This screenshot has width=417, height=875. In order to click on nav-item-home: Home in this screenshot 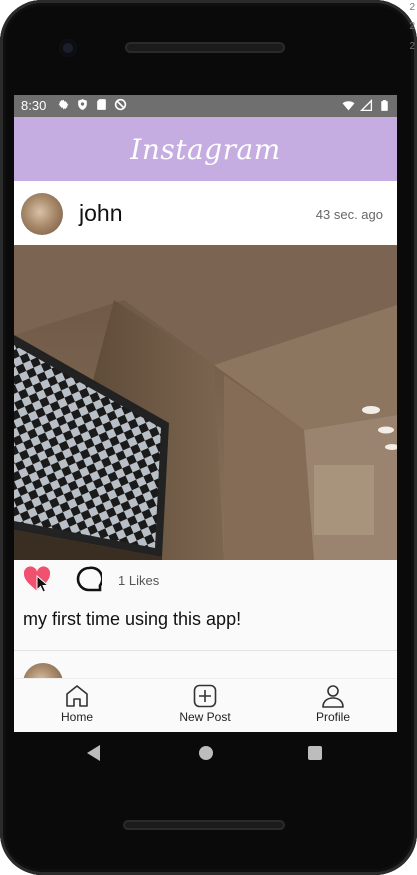, I will do `click(77, 703)`.